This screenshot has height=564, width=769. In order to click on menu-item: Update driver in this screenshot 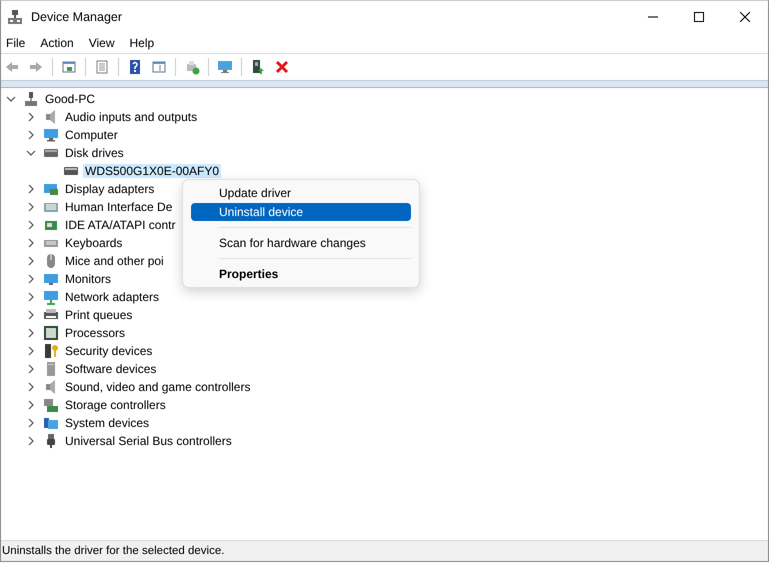, I will do `click(301, 193)`.